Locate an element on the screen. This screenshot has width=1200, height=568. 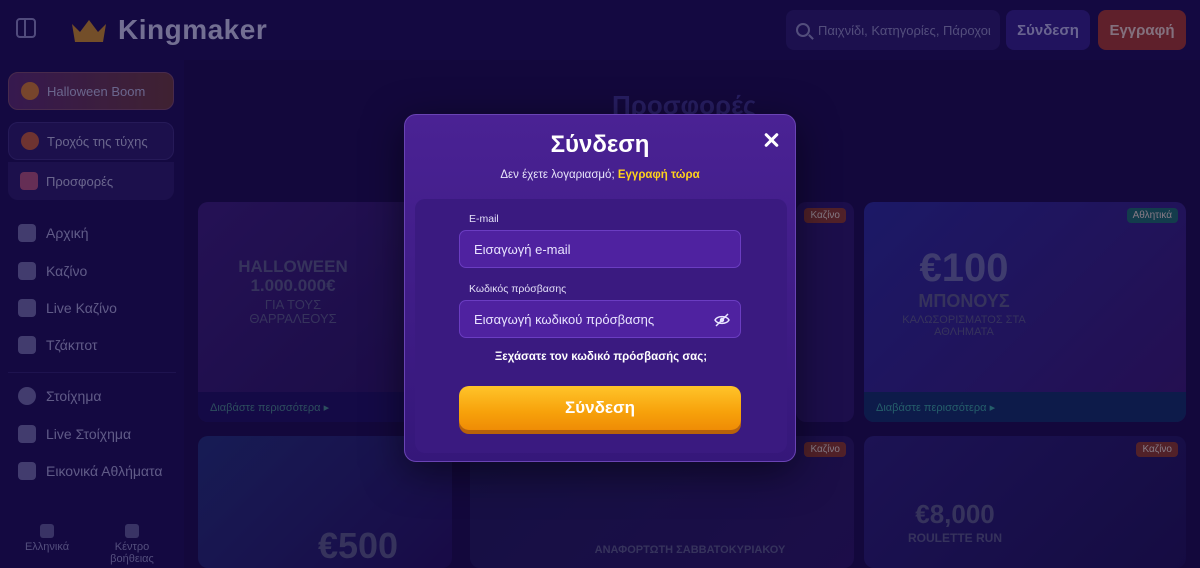
email-placeholder: Εισαγωγή e-mail is located at coordinates (522, 249).